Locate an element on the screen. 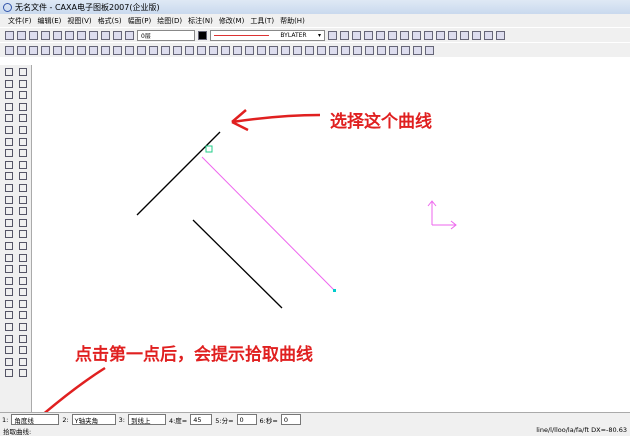 The image size is (630, 436). menu-file: 文件(F) is located at coordinates (20, 21).